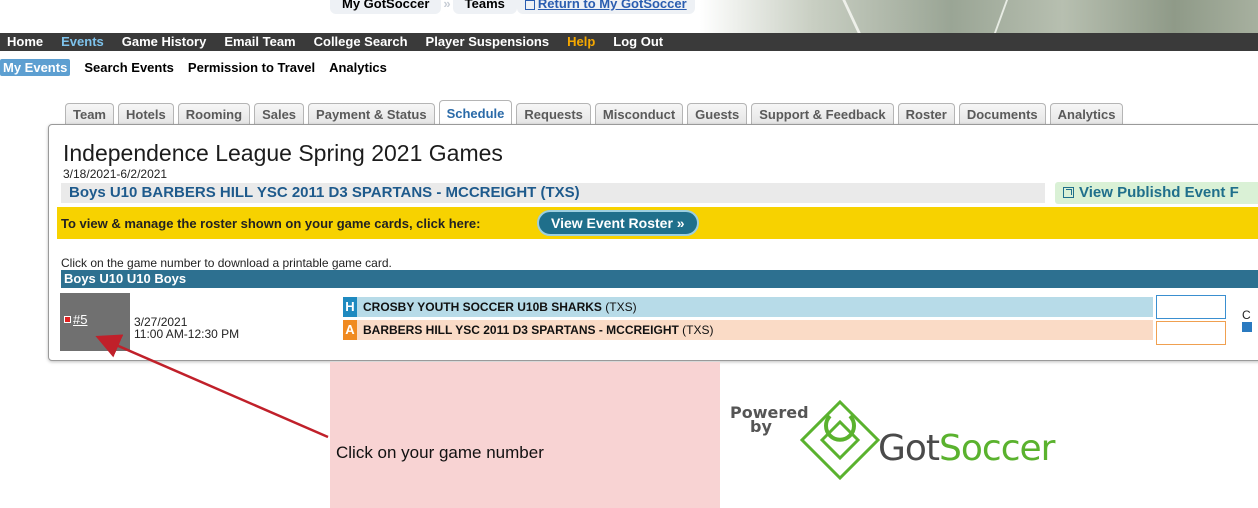  What do you see at coordinates (577, 42) in the screenshot?
I see `nav-help: Help` at bounding box center [577, 42].